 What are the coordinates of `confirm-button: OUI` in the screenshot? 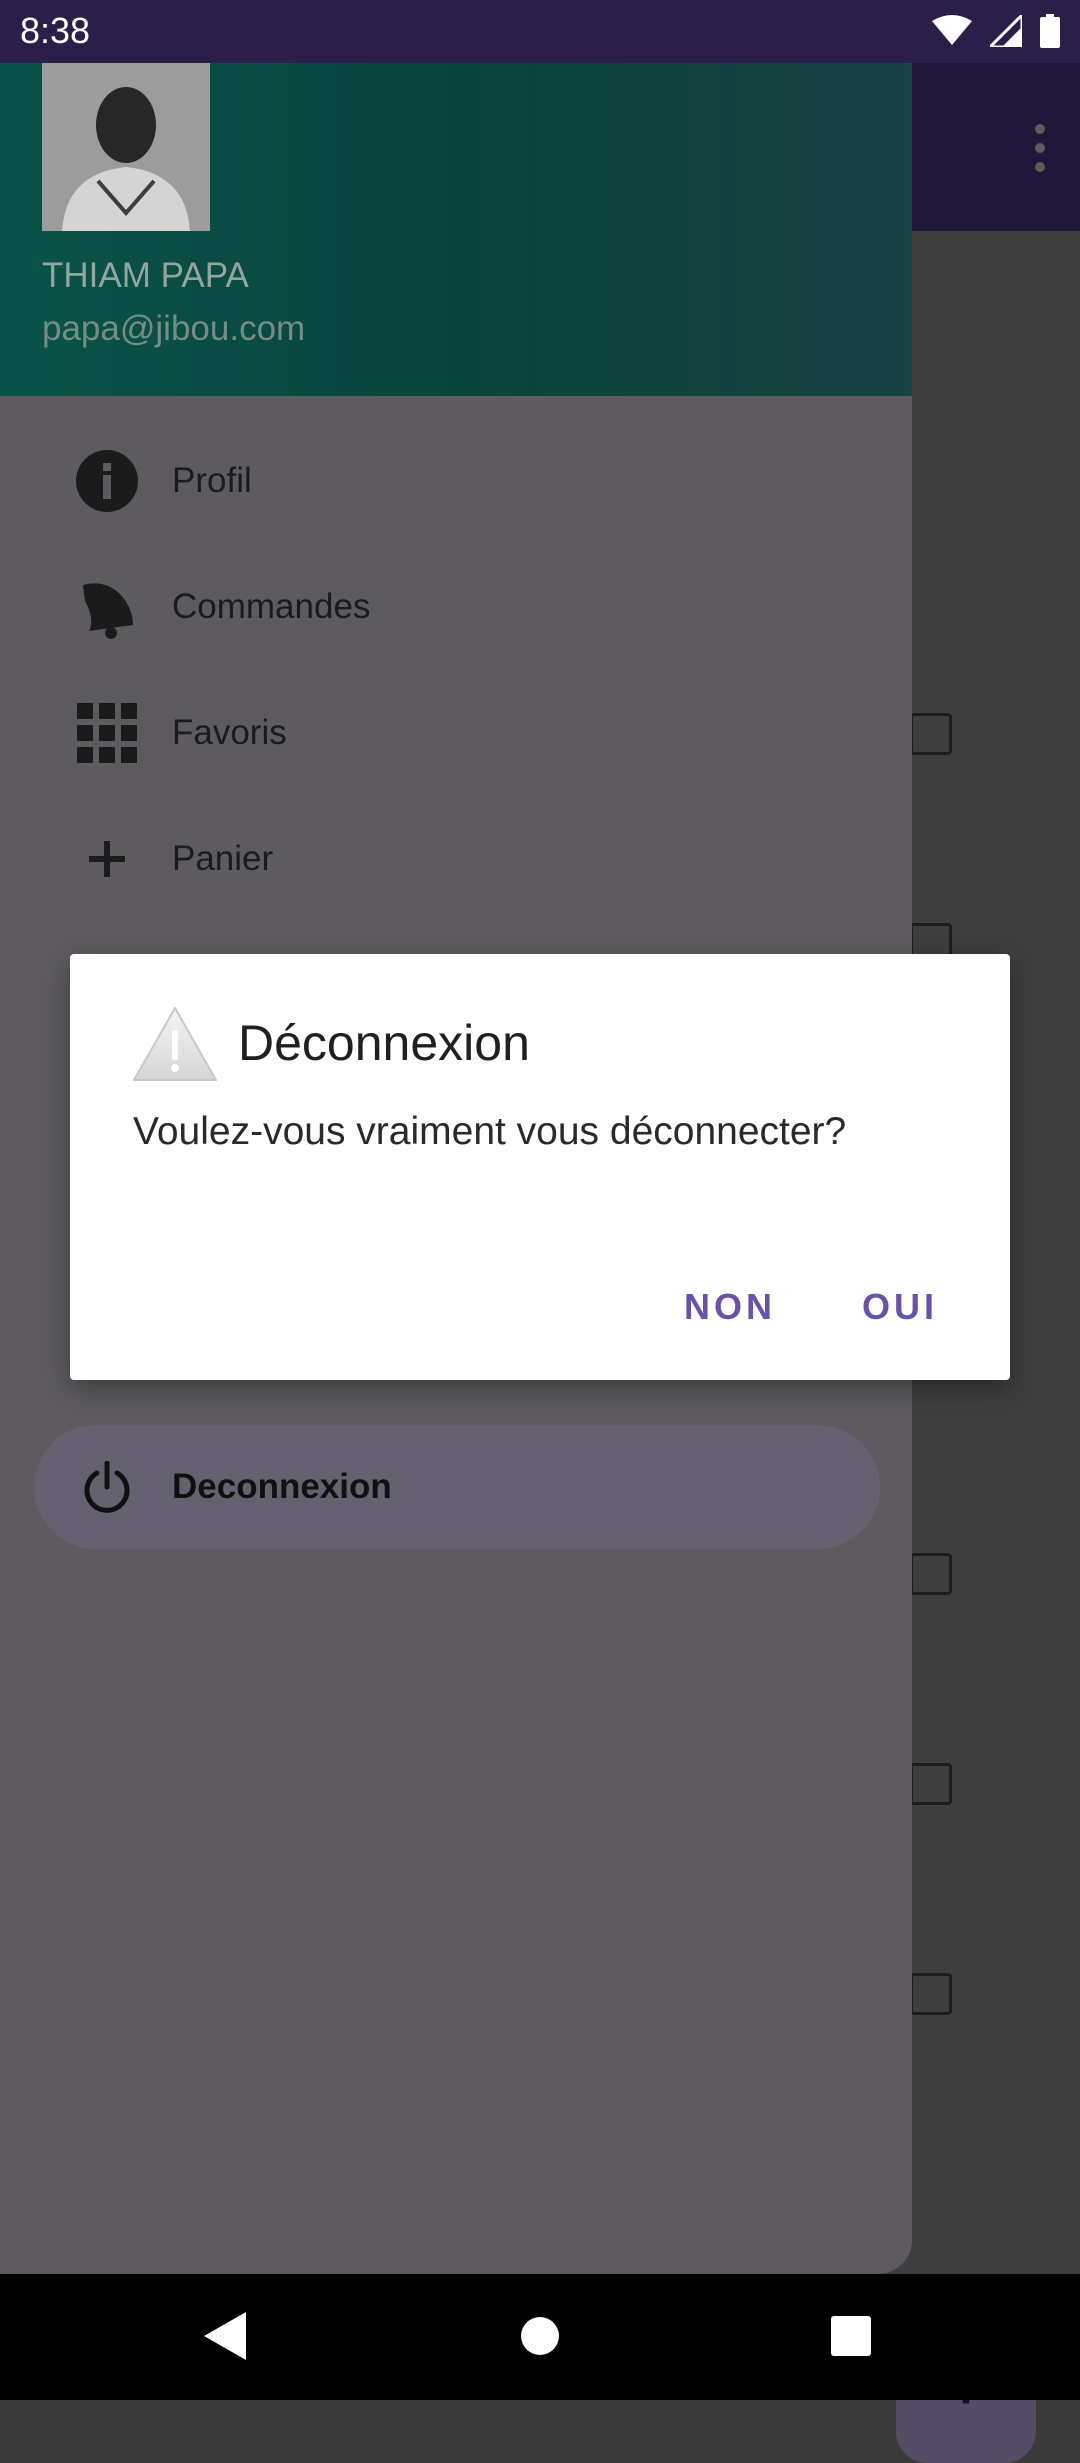 It's located at (900, 1307).